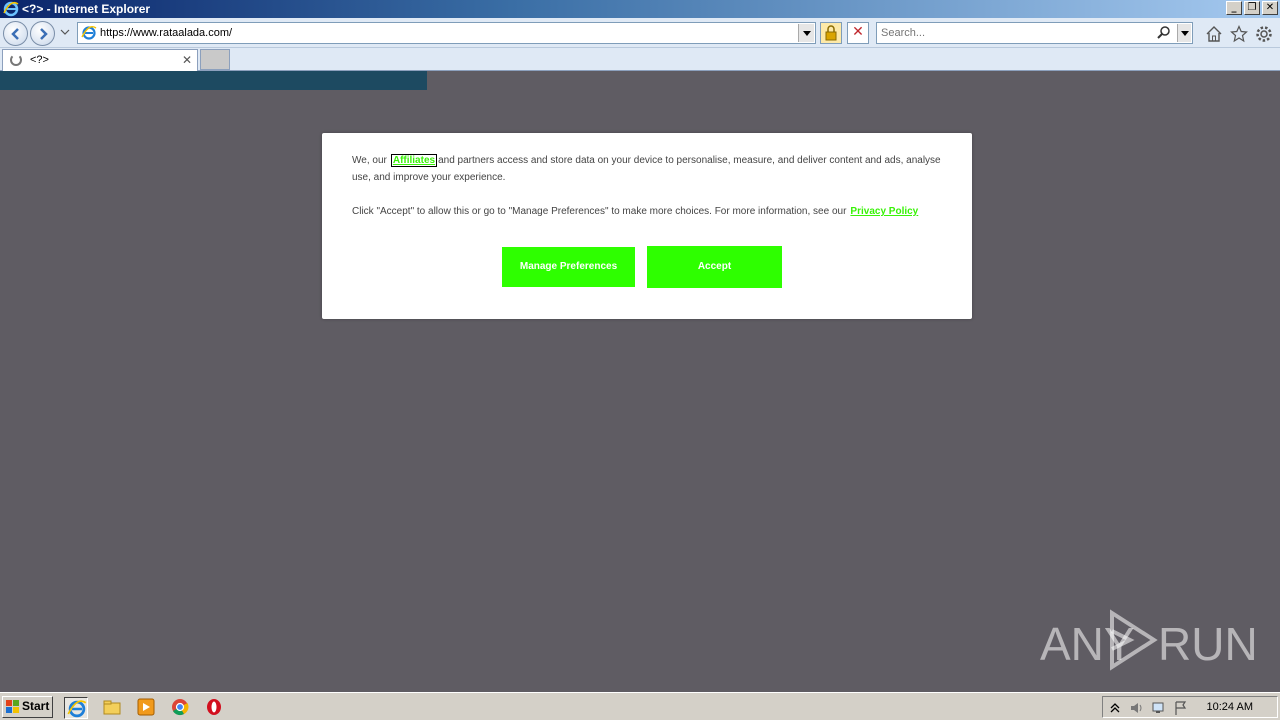 This screenshot has height=720, width=1280. Describe the element at coordinates (369, 160) in the screenshot. I see `consent-text-prefix: We, our` at that location.